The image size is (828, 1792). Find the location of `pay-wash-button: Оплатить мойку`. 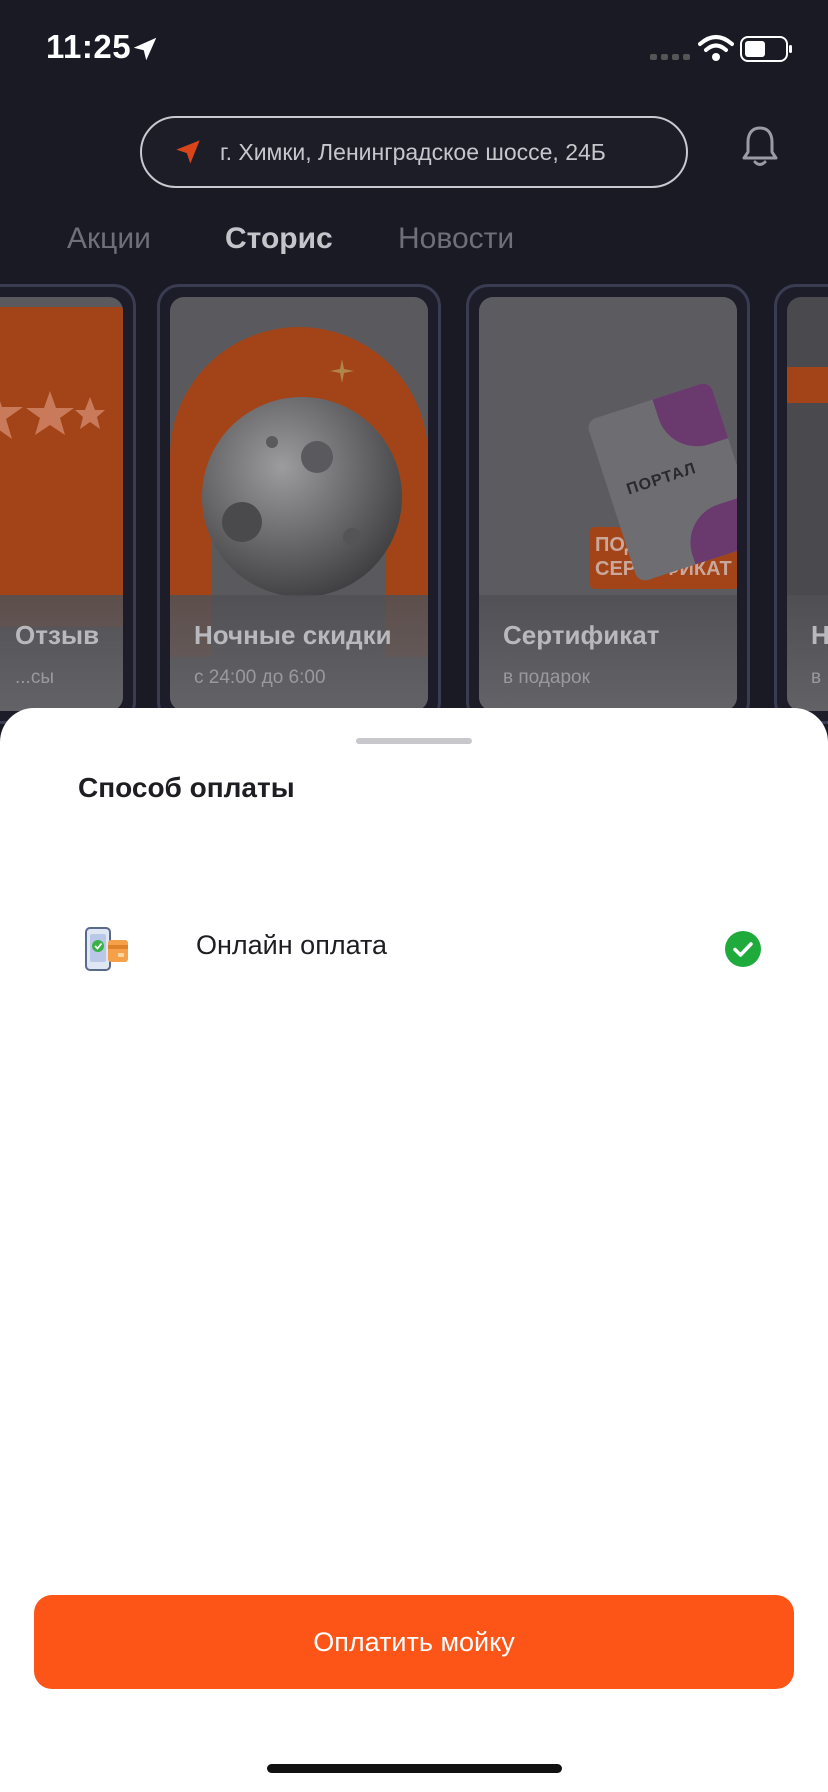

pay-wash-button: Оплатить мойку is located at coordinates (414, 1642).